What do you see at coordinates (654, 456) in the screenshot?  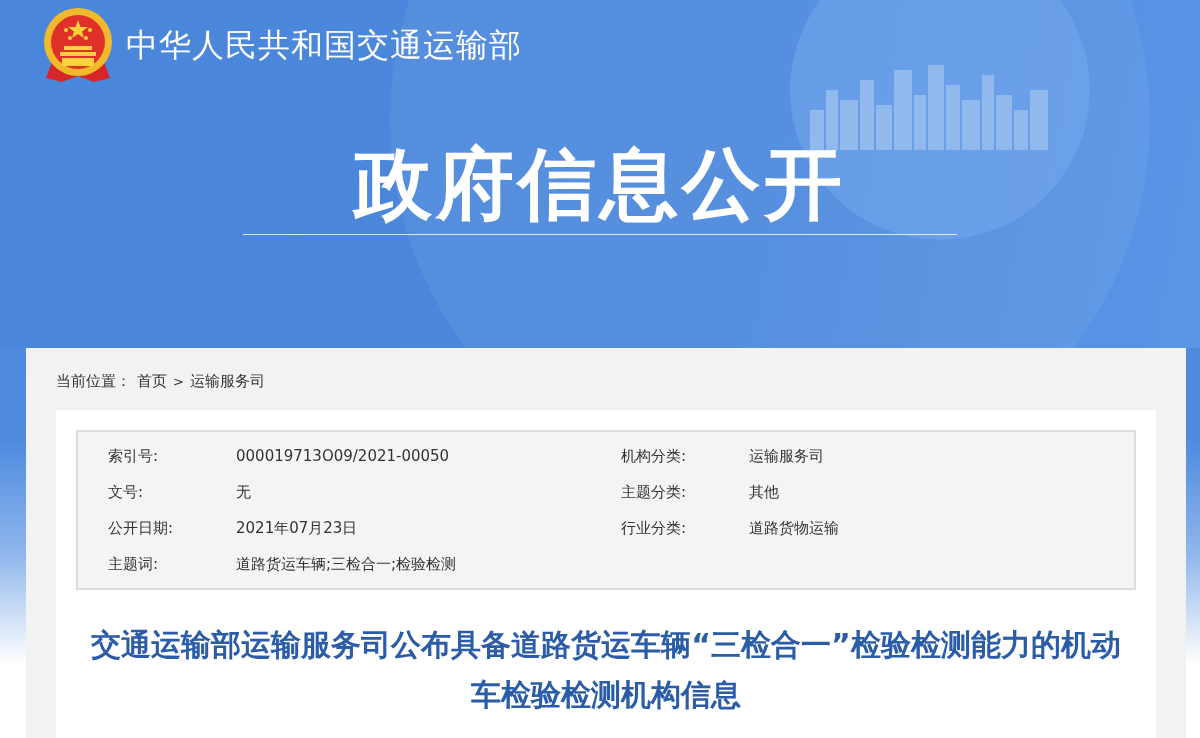 I see `metadata-label: 机构分类:` at bounding box center [654, 456].